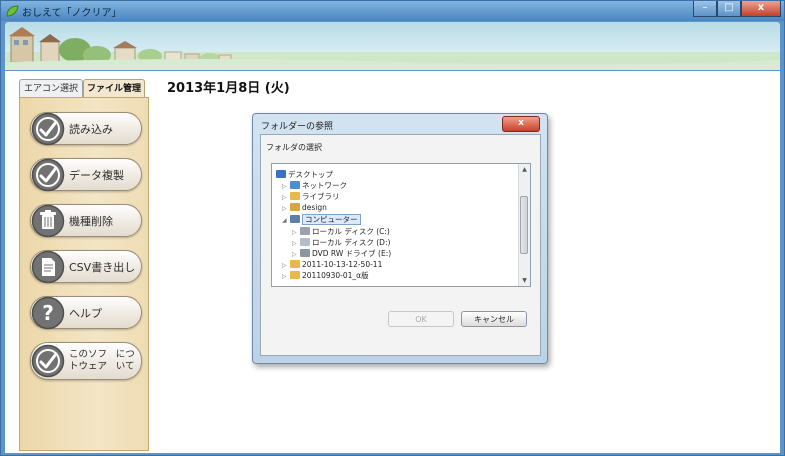 The width and height of the screenshot is (785, 456). Describe the element at coordinates (310, 174) in the screenshot. I see `tree-item-label: デスクトップ` at that location.